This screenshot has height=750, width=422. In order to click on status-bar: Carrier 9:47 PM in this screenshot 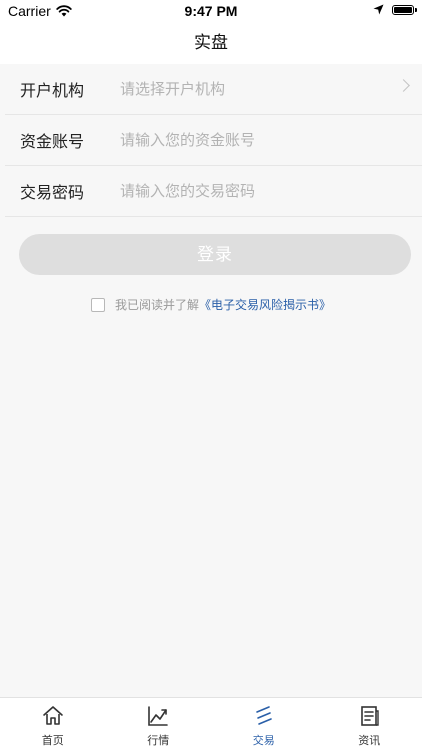, I will do `click(211, 11)`.